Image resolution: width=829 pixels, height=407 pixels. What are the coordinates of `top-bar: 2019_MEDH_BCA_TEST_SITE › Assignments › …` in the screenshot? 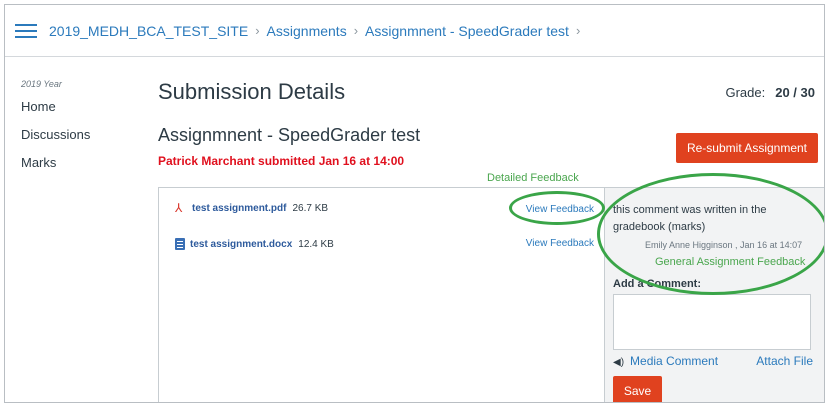 It's located at (414, 31).